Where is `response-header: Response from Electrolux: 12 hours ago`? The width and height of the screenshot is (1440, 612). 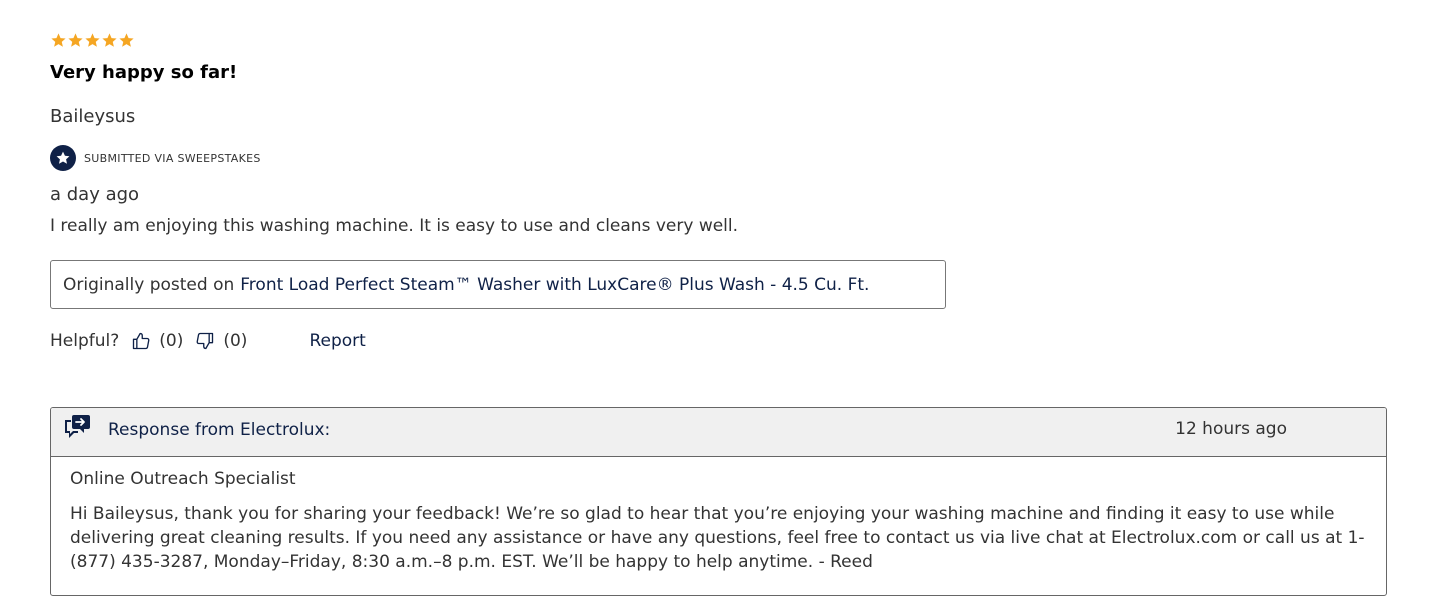
response-header: Response from Electrolux: 12 hours ago is located at coordinates (718, 432).